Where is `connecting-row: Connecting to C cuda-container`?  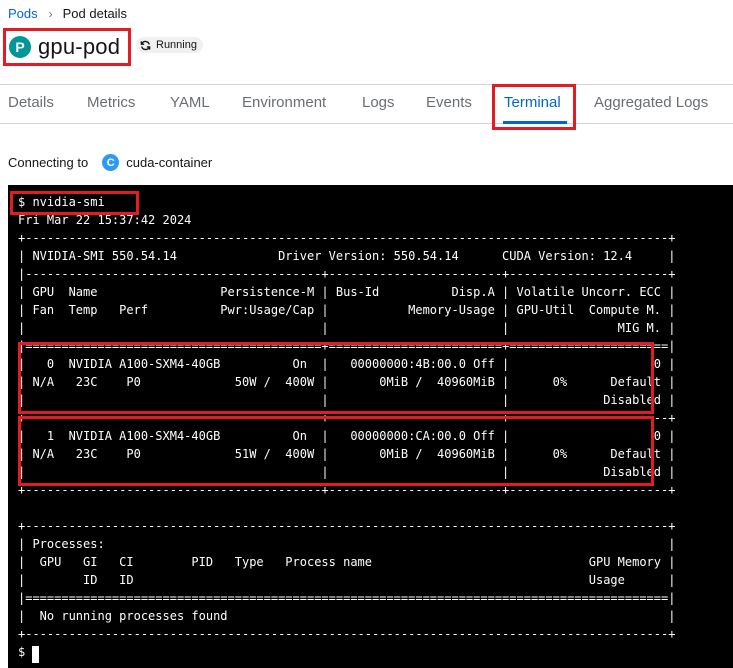
connecting-row: Connecting to C cuda-container is located at coordinates (110, 162).